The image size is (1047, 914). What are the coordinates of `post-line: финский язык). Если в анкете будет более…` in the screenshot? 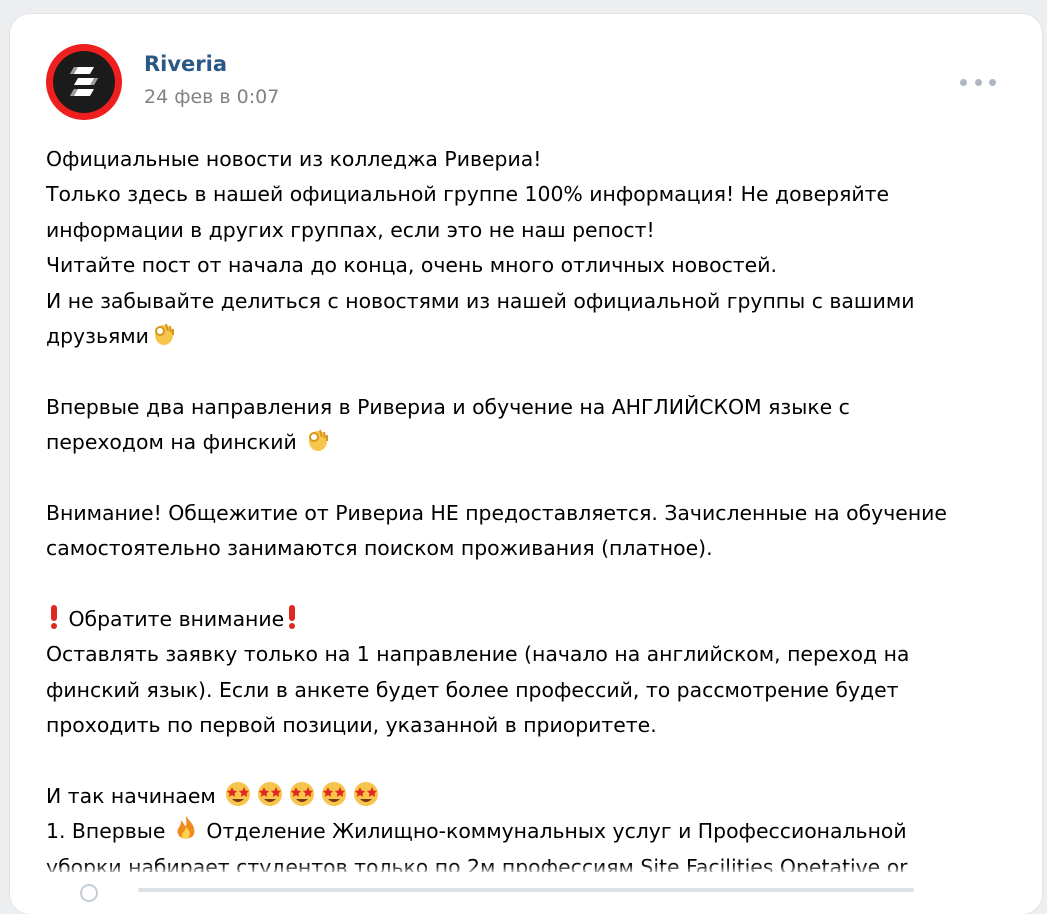 It's located at (472, 689).